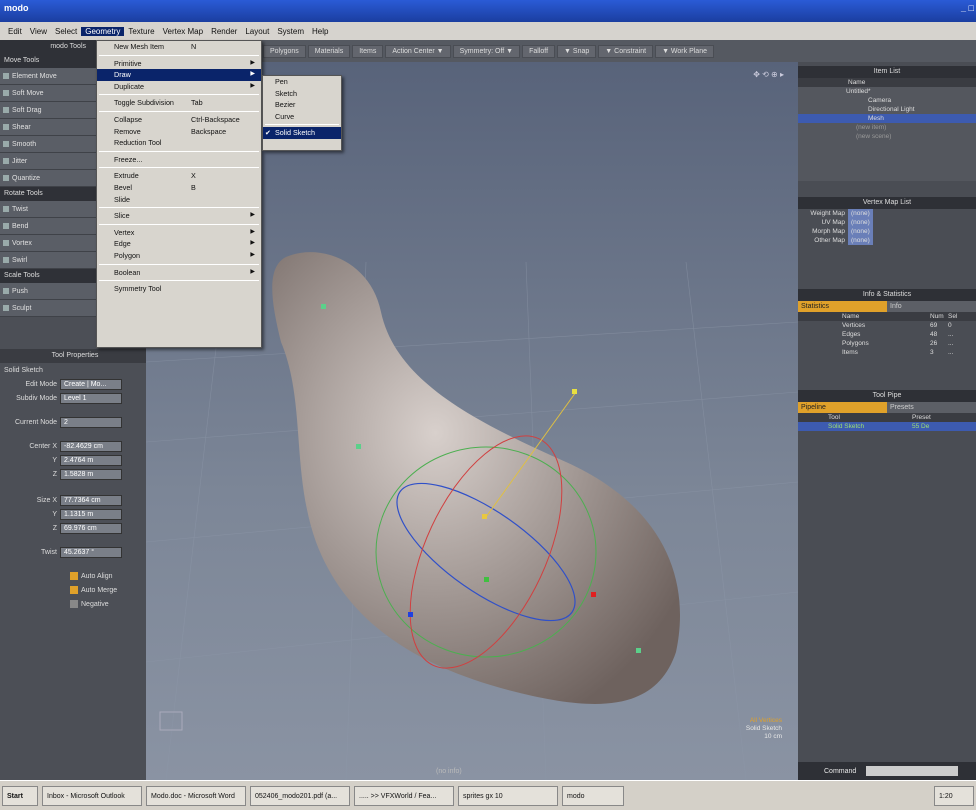 Image resolution: width=976 pixels, height=810 pixels. Describe the element at coordinates (887, 231) in the screenshot. I see `vmap-row: Morph Map (none)` at that location.